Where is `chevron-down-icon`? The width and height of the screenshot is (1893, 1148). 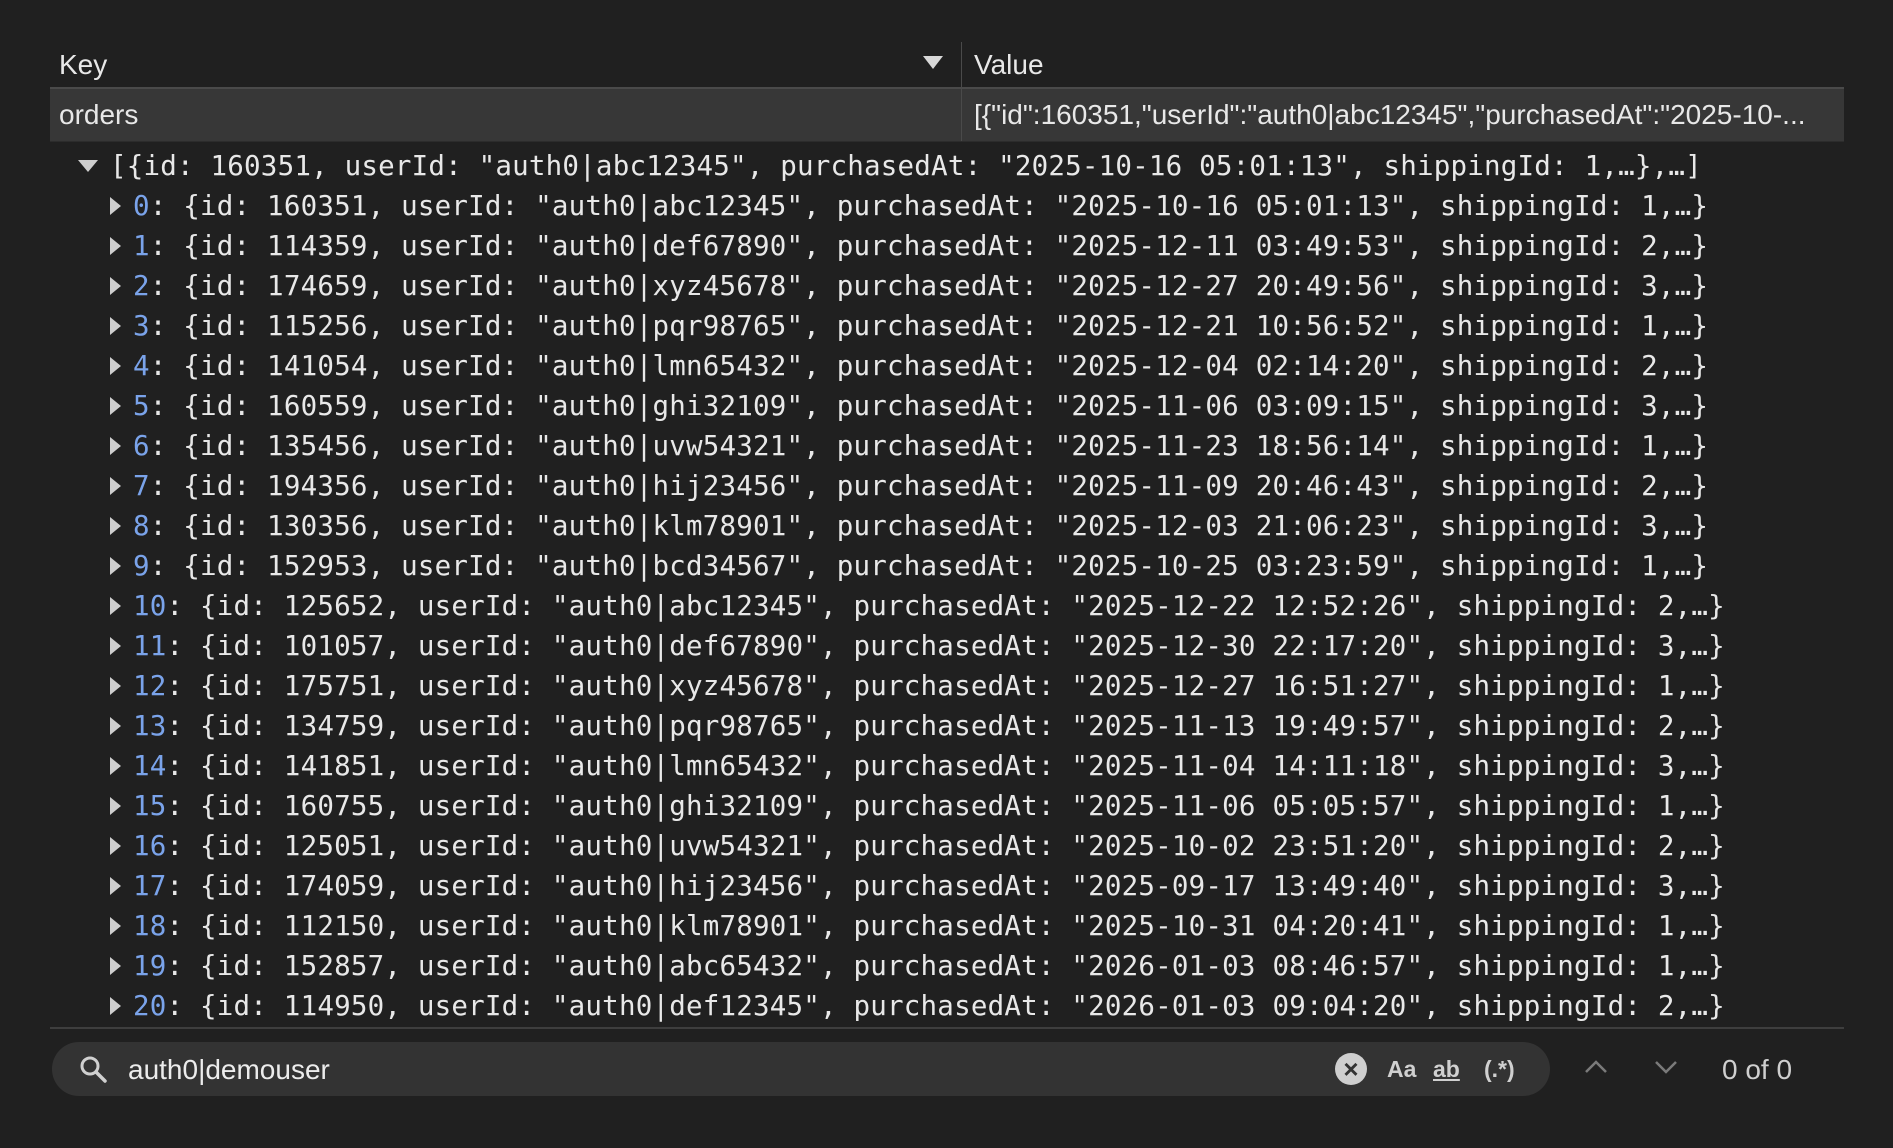
chevron-down-icon is located at coordinates (1666, 1067).